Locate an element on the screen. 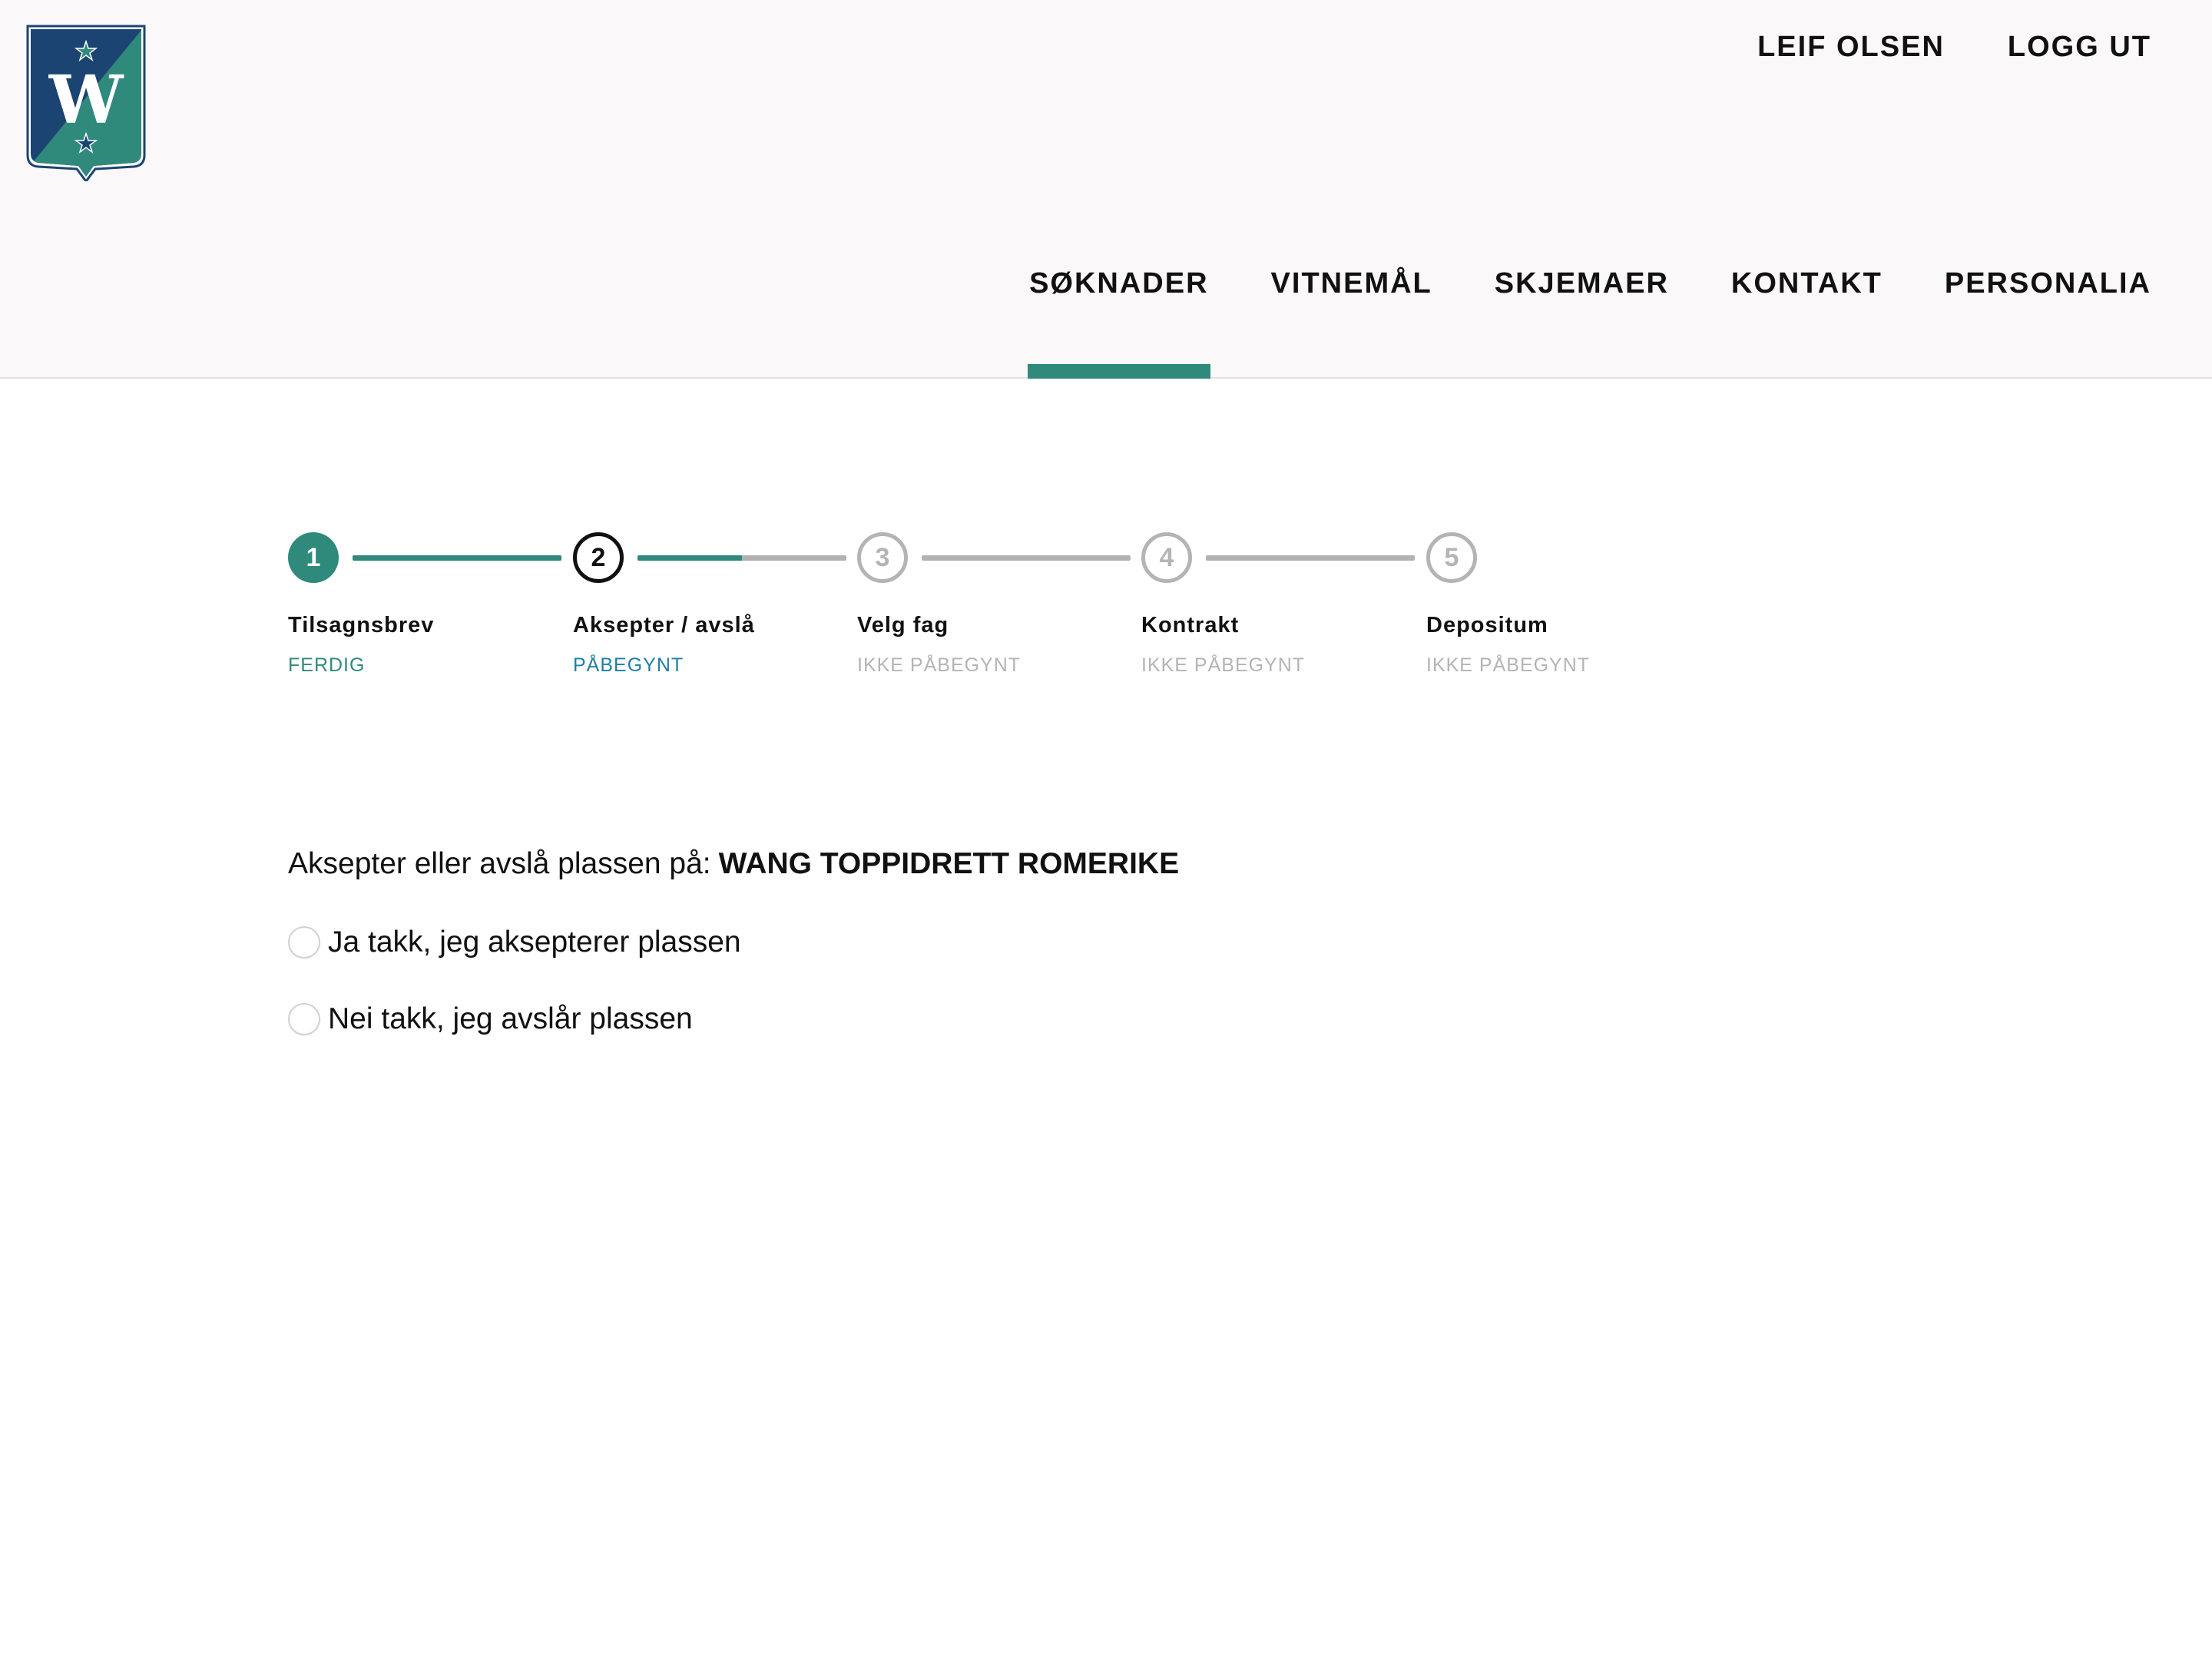  nav-item-kontakt: KONTAKT is located at coordinates (1807, 284).